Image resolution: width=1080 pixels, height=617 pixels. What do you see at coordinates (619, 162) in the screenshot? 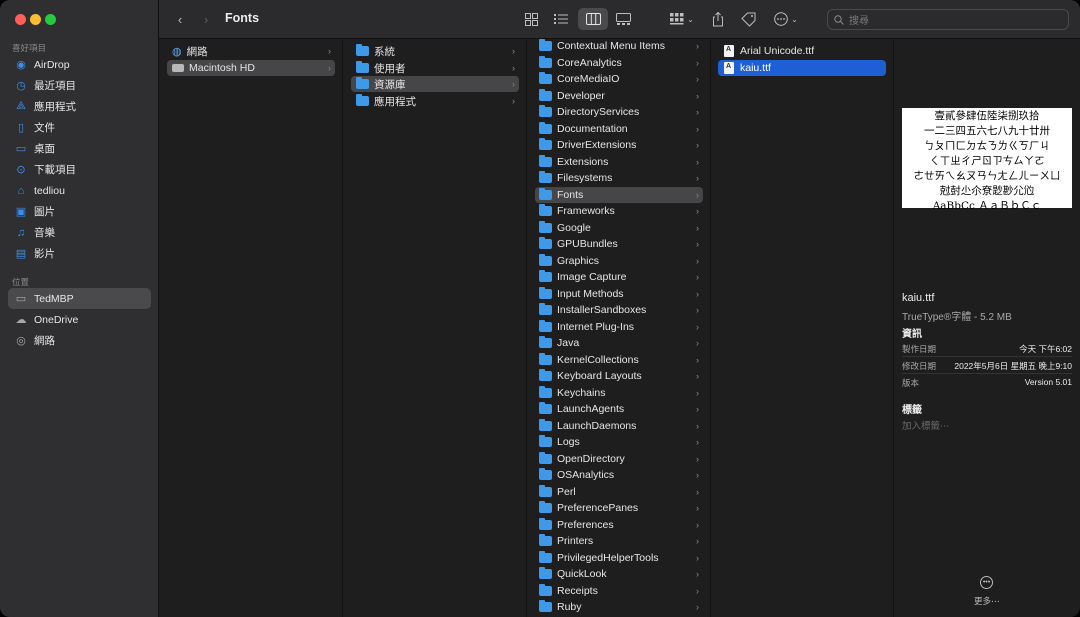
I see `list-item: Extensions ›` at bounding box center [619, 162].